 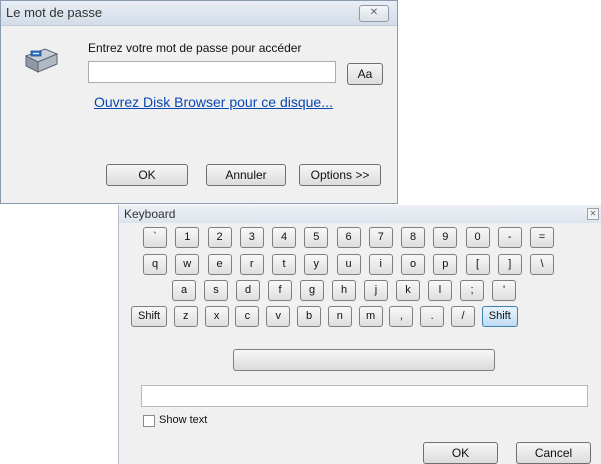 I want to click on key-row1-7: 6, so click(x=348, y=237).